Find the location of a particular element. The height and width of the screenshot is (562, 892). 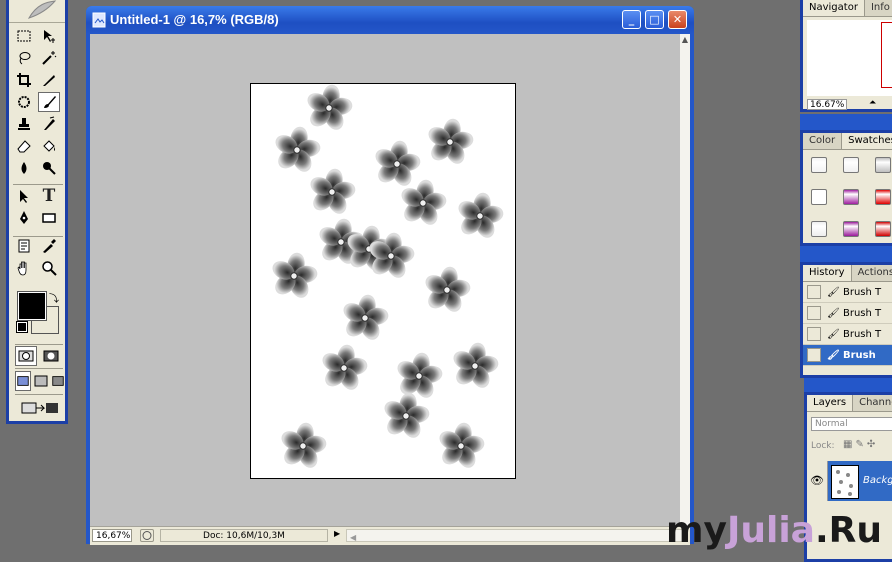

document-size-info: Doc: 10,6M/10,3M is located at coordinates (244, 535).